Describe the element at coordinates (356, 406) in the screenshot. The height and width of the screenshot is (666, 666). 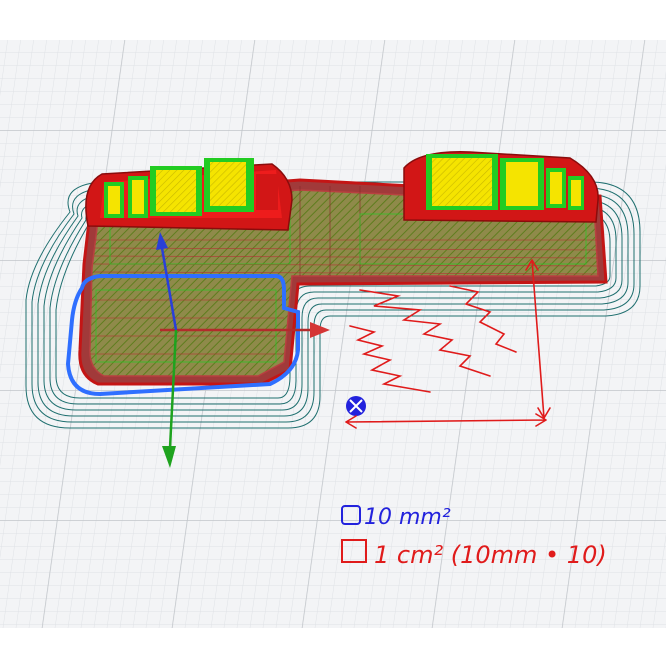
I see `origin-gizmo-icon` at that location.